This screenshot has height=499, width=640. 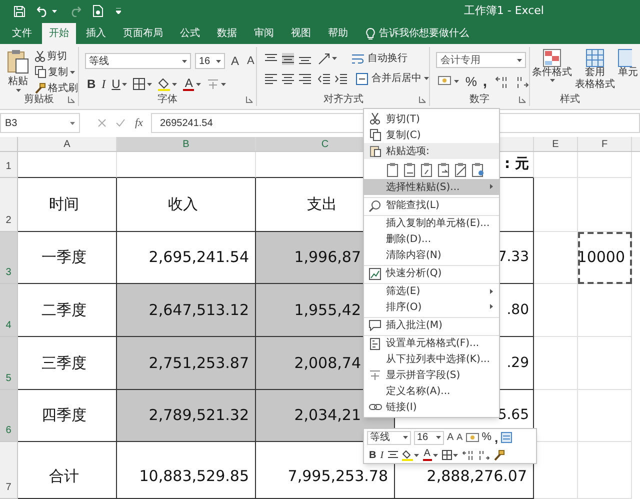 I want to click on column-header: E, so click(x=556, y=144).